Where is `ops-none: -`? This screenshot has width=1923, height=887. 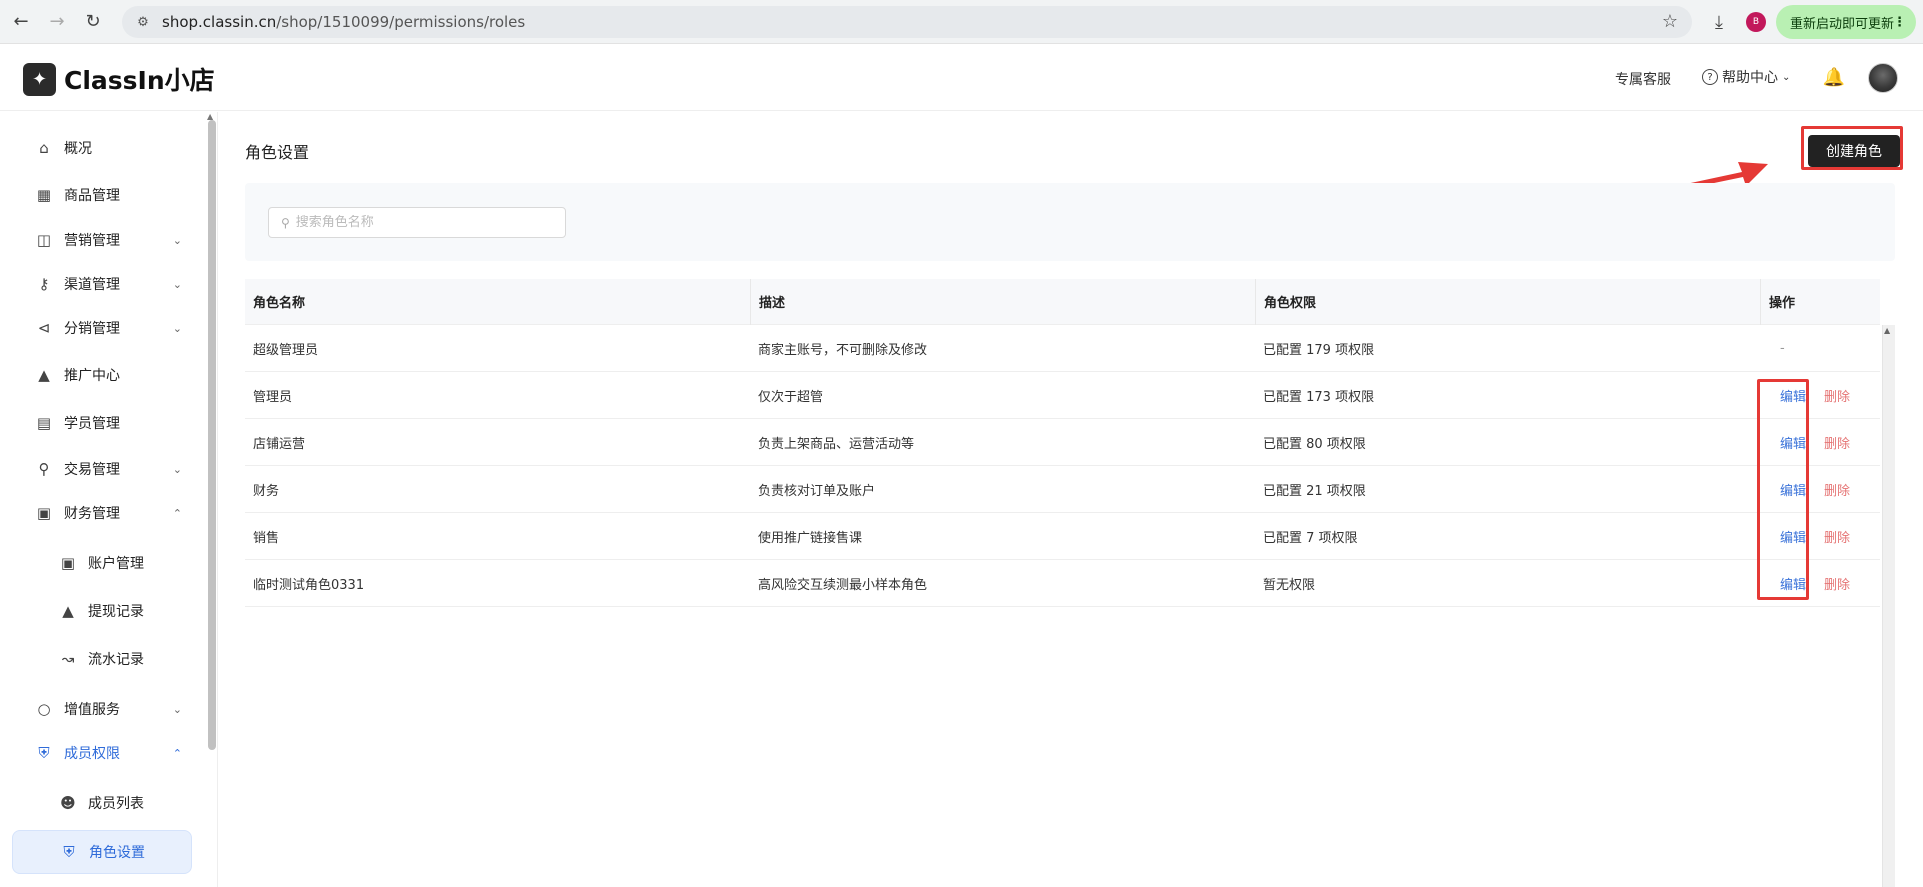
ops-none: - is located at coordinates (1782, 348).